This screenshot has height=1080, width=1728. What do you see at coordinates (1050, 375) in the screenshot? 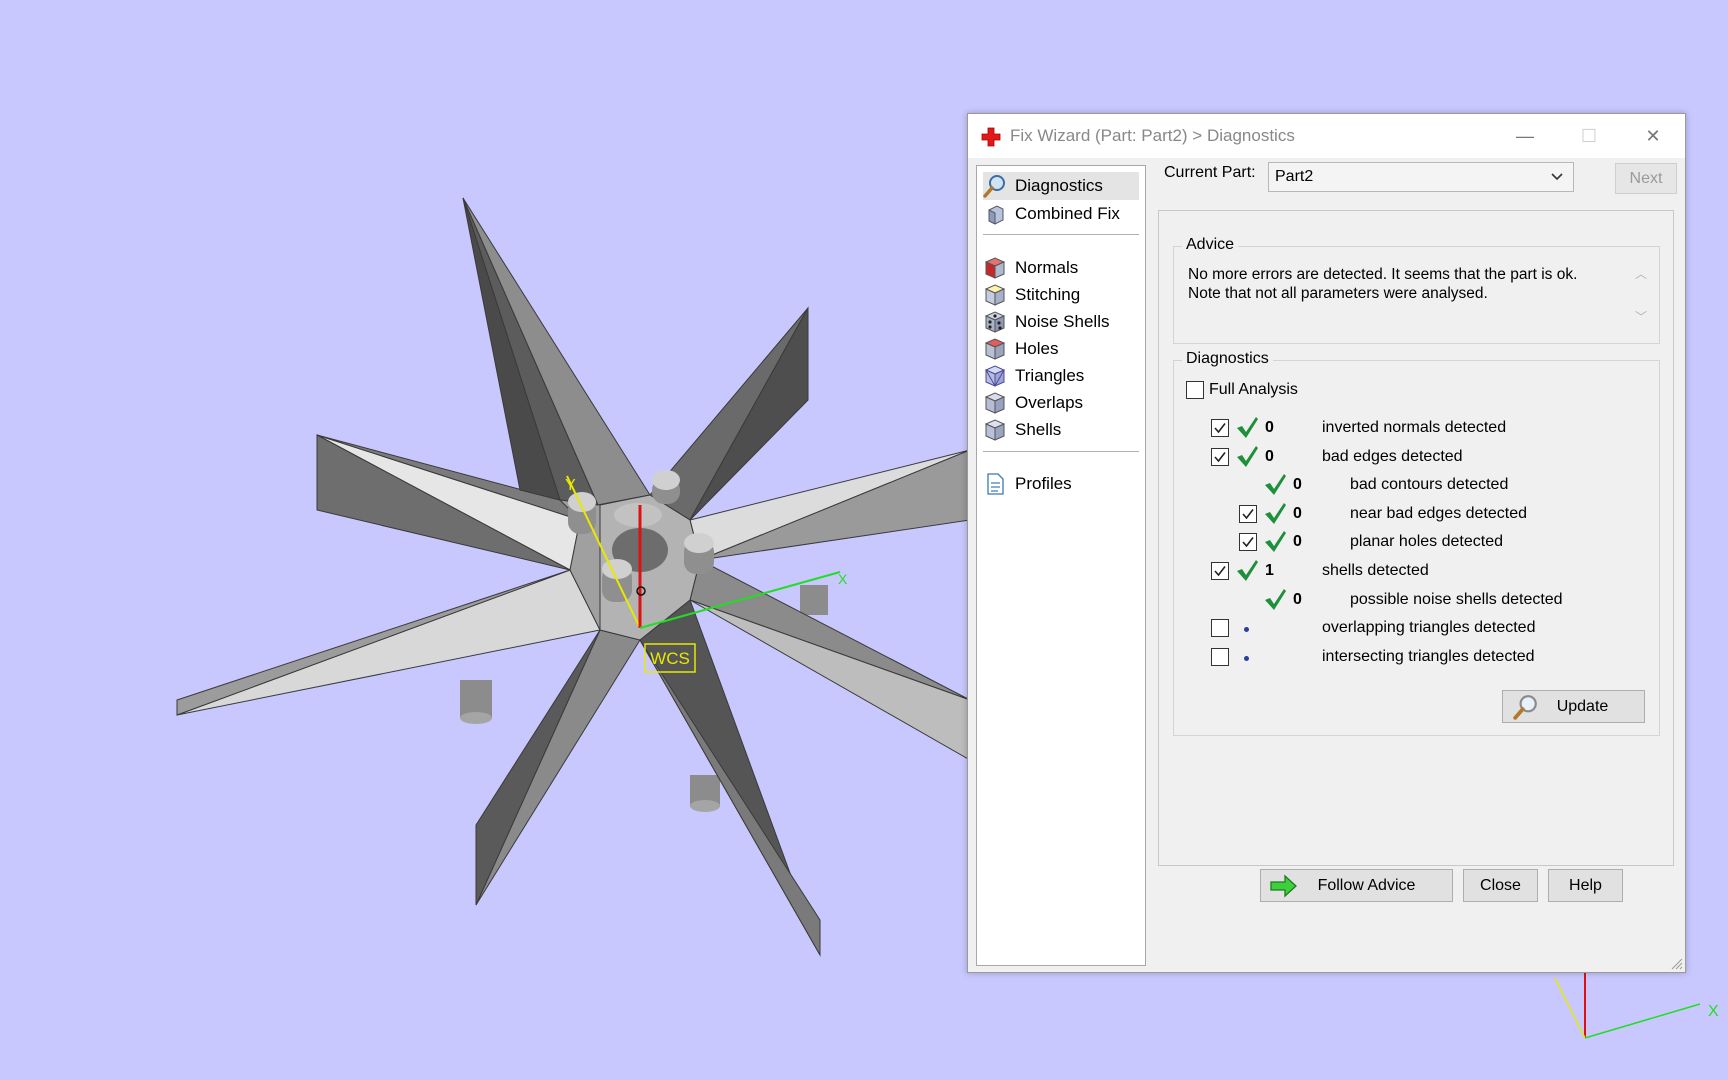
I see `nav-label: Triangles` at bounding box center [1050, 375].